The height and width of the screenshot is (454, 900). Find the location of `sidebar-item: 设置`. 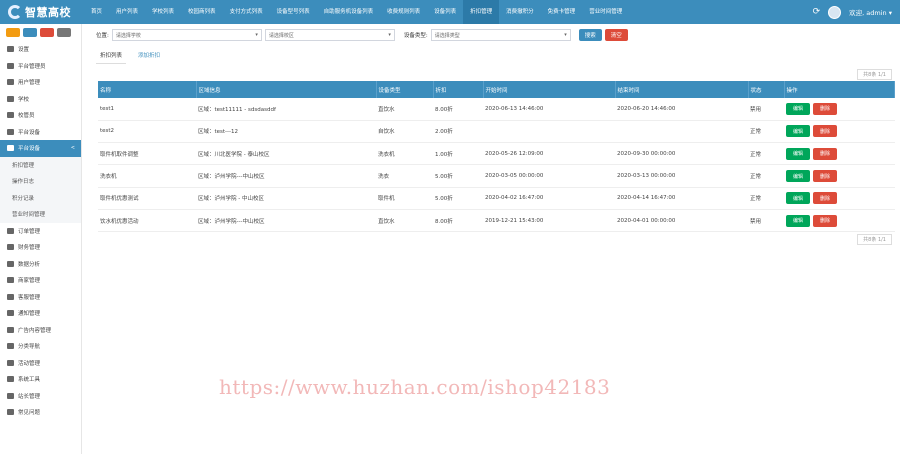

sidebar-item: 设置 is located at coordinates (40, 49).